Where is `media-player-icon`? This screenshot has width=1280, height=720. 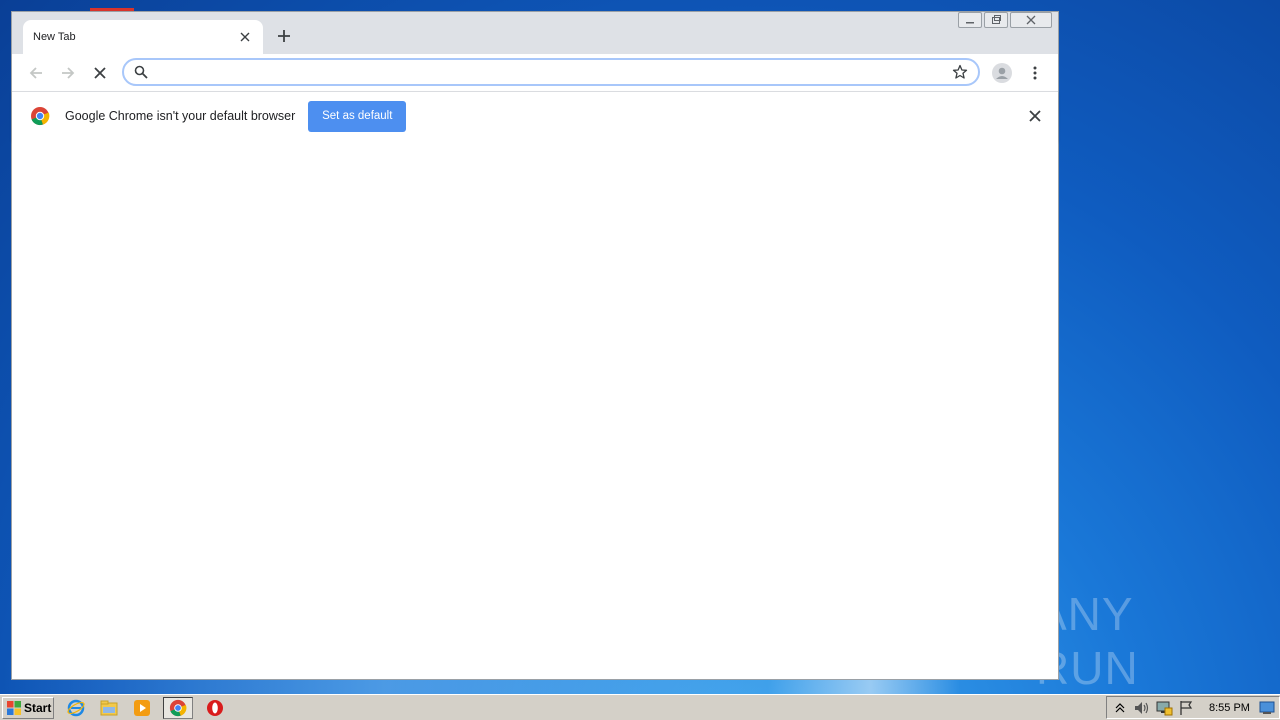
media-player-icon is located at coordinates (142, 707).